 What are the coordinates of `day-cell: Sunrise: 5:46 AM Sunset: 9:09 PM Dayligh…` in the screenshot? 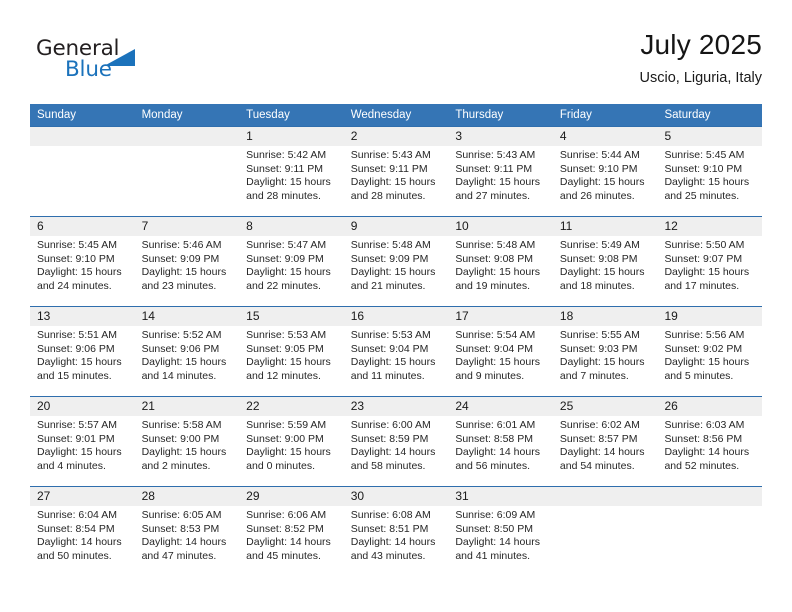 It's located at (187, 271).